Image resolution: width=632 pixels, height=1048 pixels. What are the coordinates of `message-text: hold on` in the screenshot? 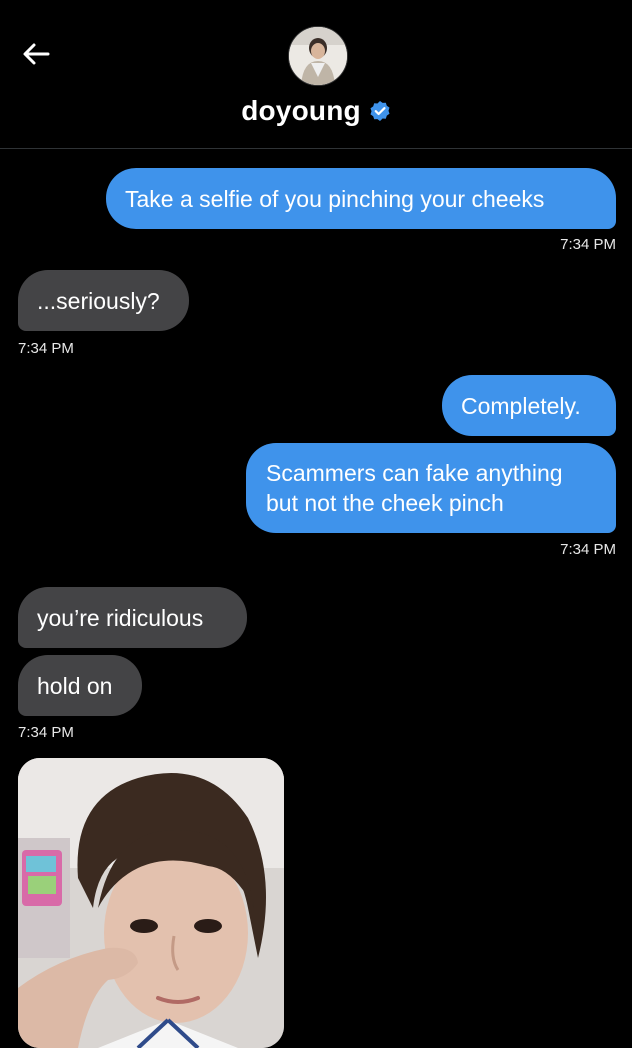 It's located at (75, 685).